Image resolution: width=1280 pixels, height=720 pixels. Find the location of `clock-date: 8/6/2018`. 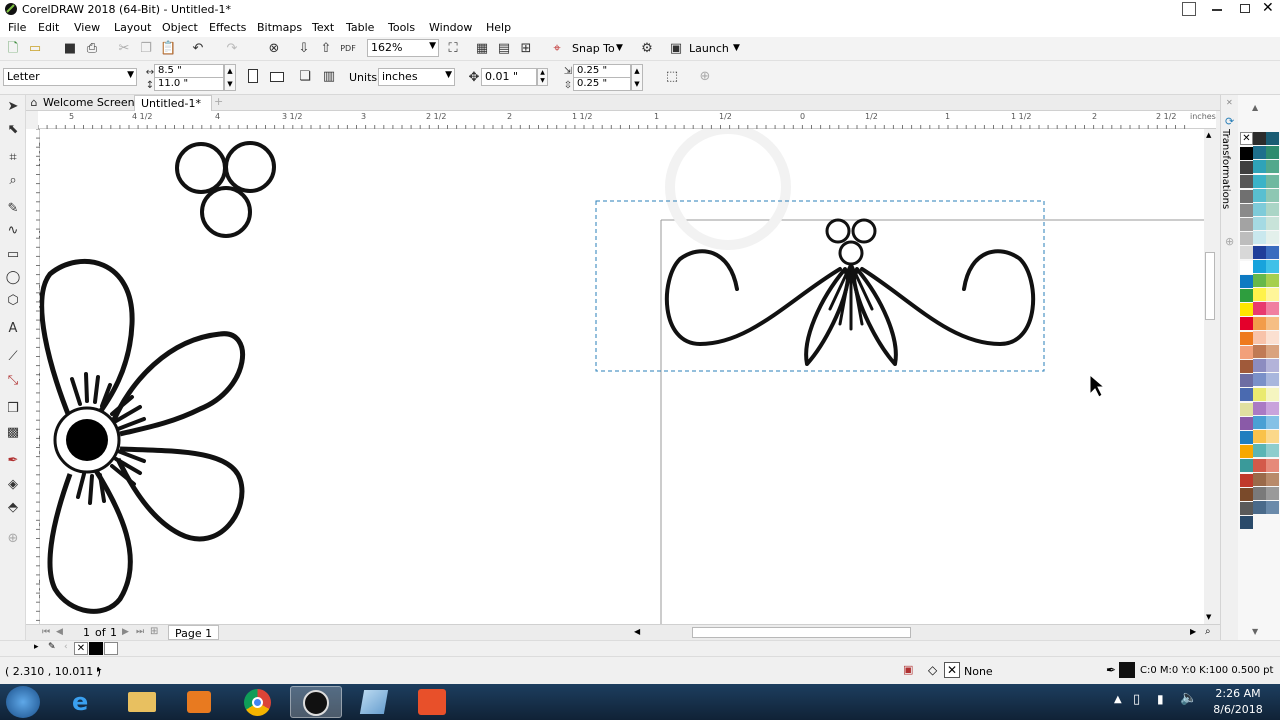

clock-date: 8/6/2018 is located at coordinates (1238, 709).